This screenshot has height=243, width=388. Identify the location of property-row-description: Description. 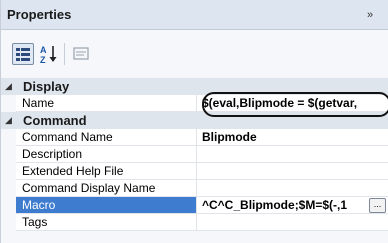
(194, 154).